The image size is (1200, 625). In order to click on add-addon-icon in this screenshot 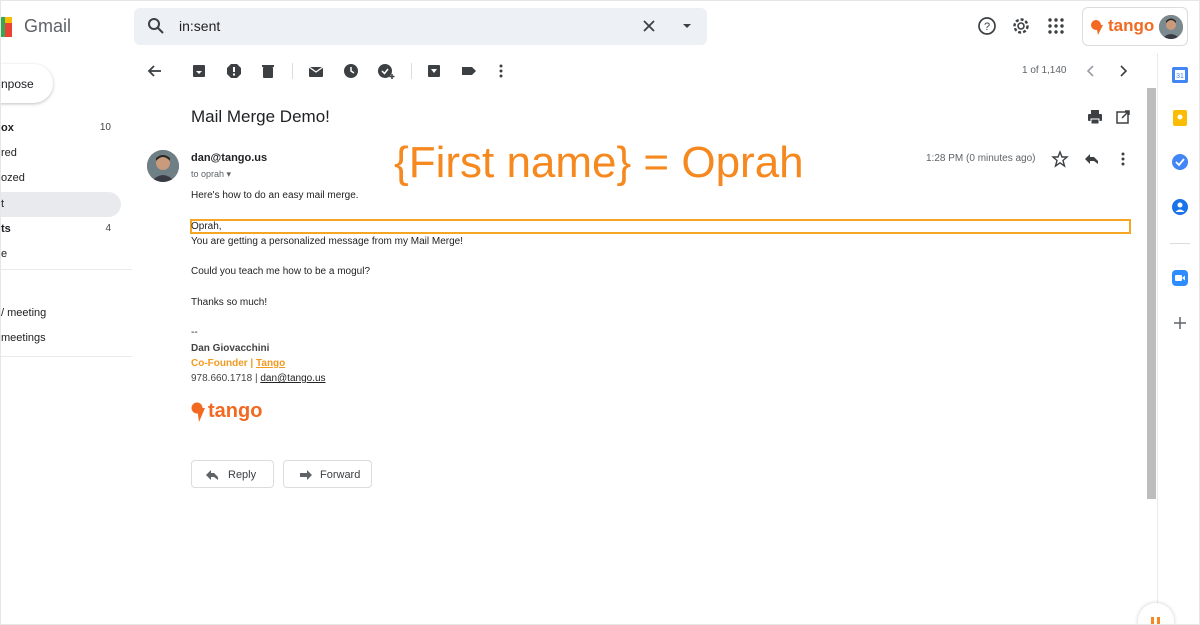, I will do `click(1180, 323)`.